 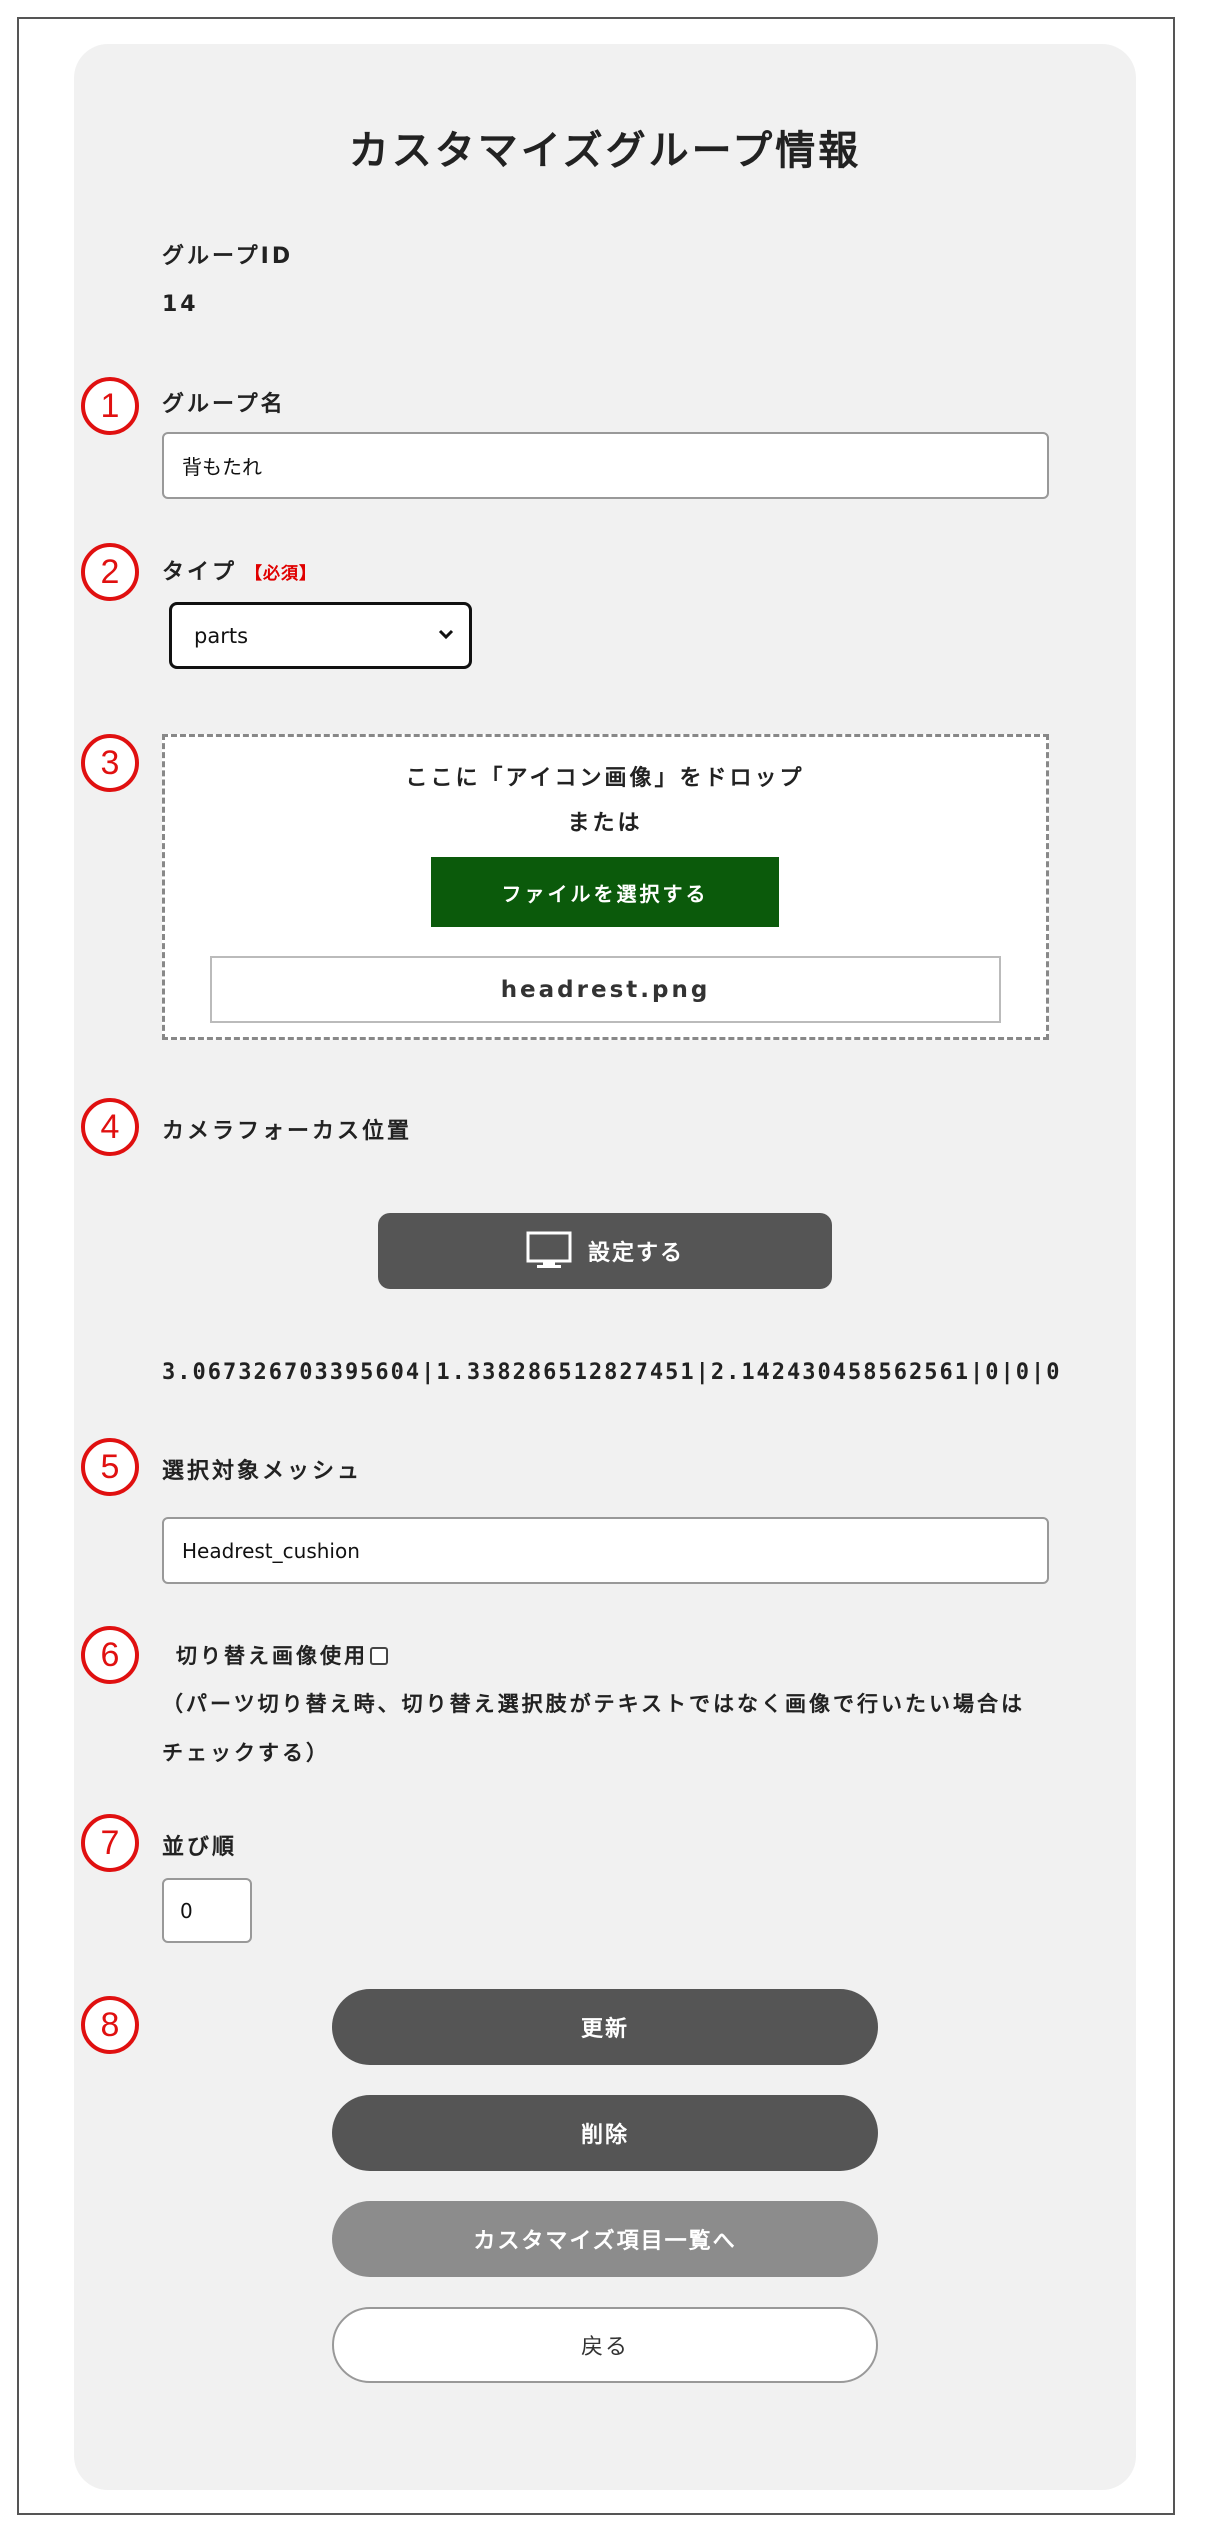 I want to click on customize-list-button: カスタマイズ項目一覧へ, so click(x=605, y=2239).